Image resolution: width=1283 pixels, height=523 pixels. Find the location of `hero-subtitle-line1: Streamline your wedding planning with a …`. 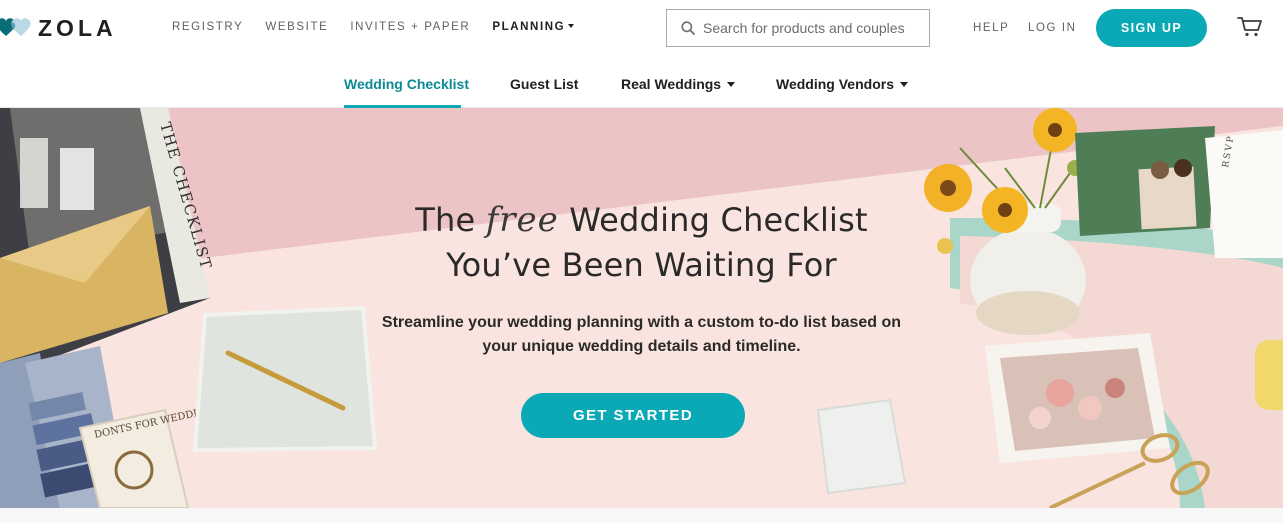

hero-subtitle-line1: Streamline your wedding planning with a … is located at coordinates (641, 322).